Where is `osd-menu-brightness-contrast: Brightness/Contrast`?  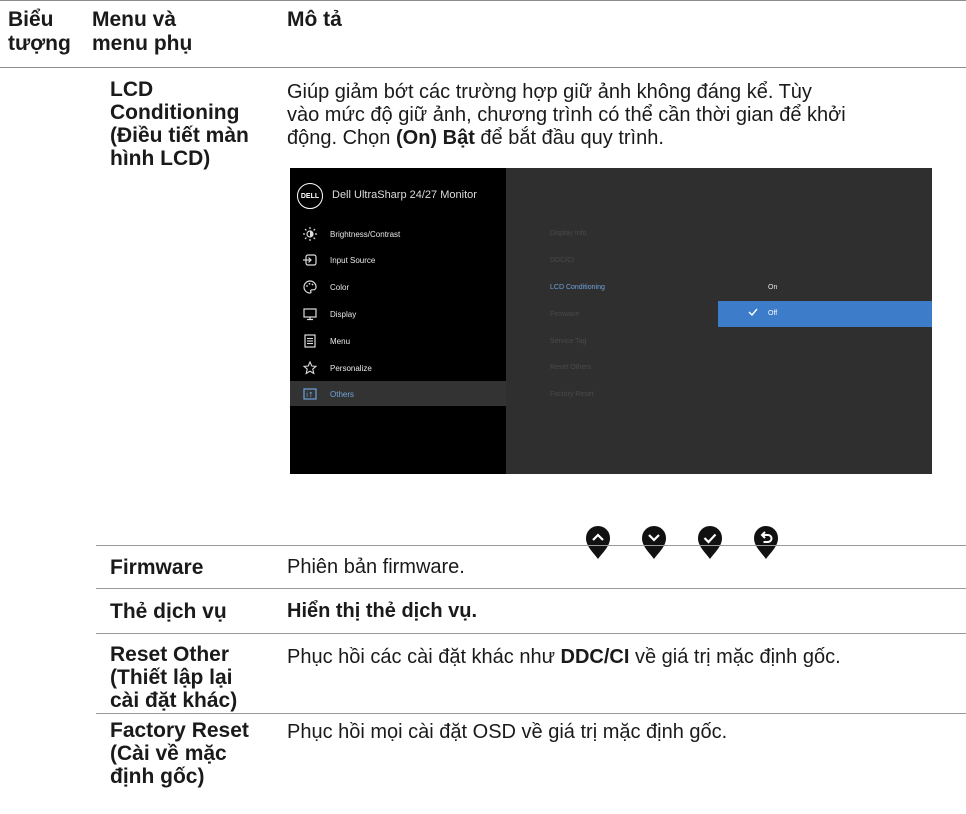
osd-menu-brightness-contrast: Brightness/Contrast is located at coordinates (398, 234).